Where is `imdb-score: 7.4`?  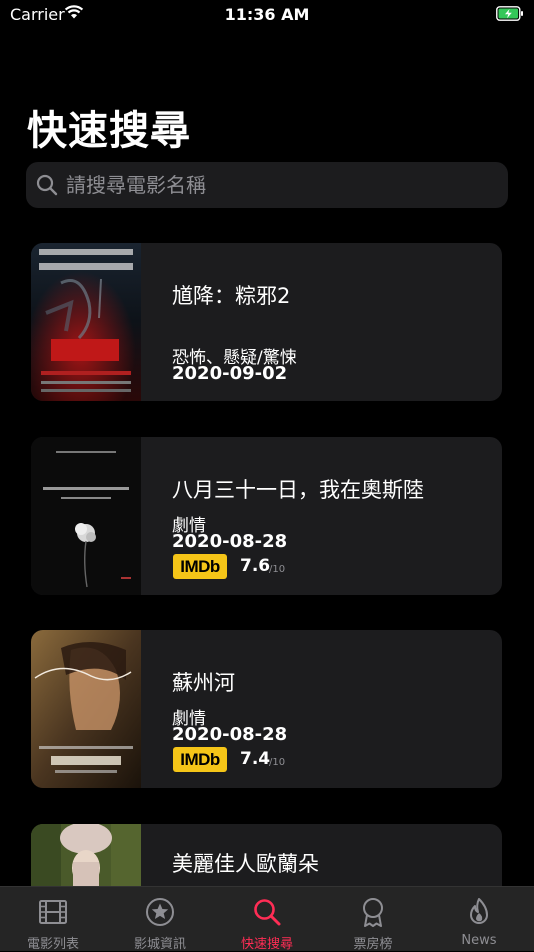 imdb-score: 7.4 is located at coordinates (255, 759).